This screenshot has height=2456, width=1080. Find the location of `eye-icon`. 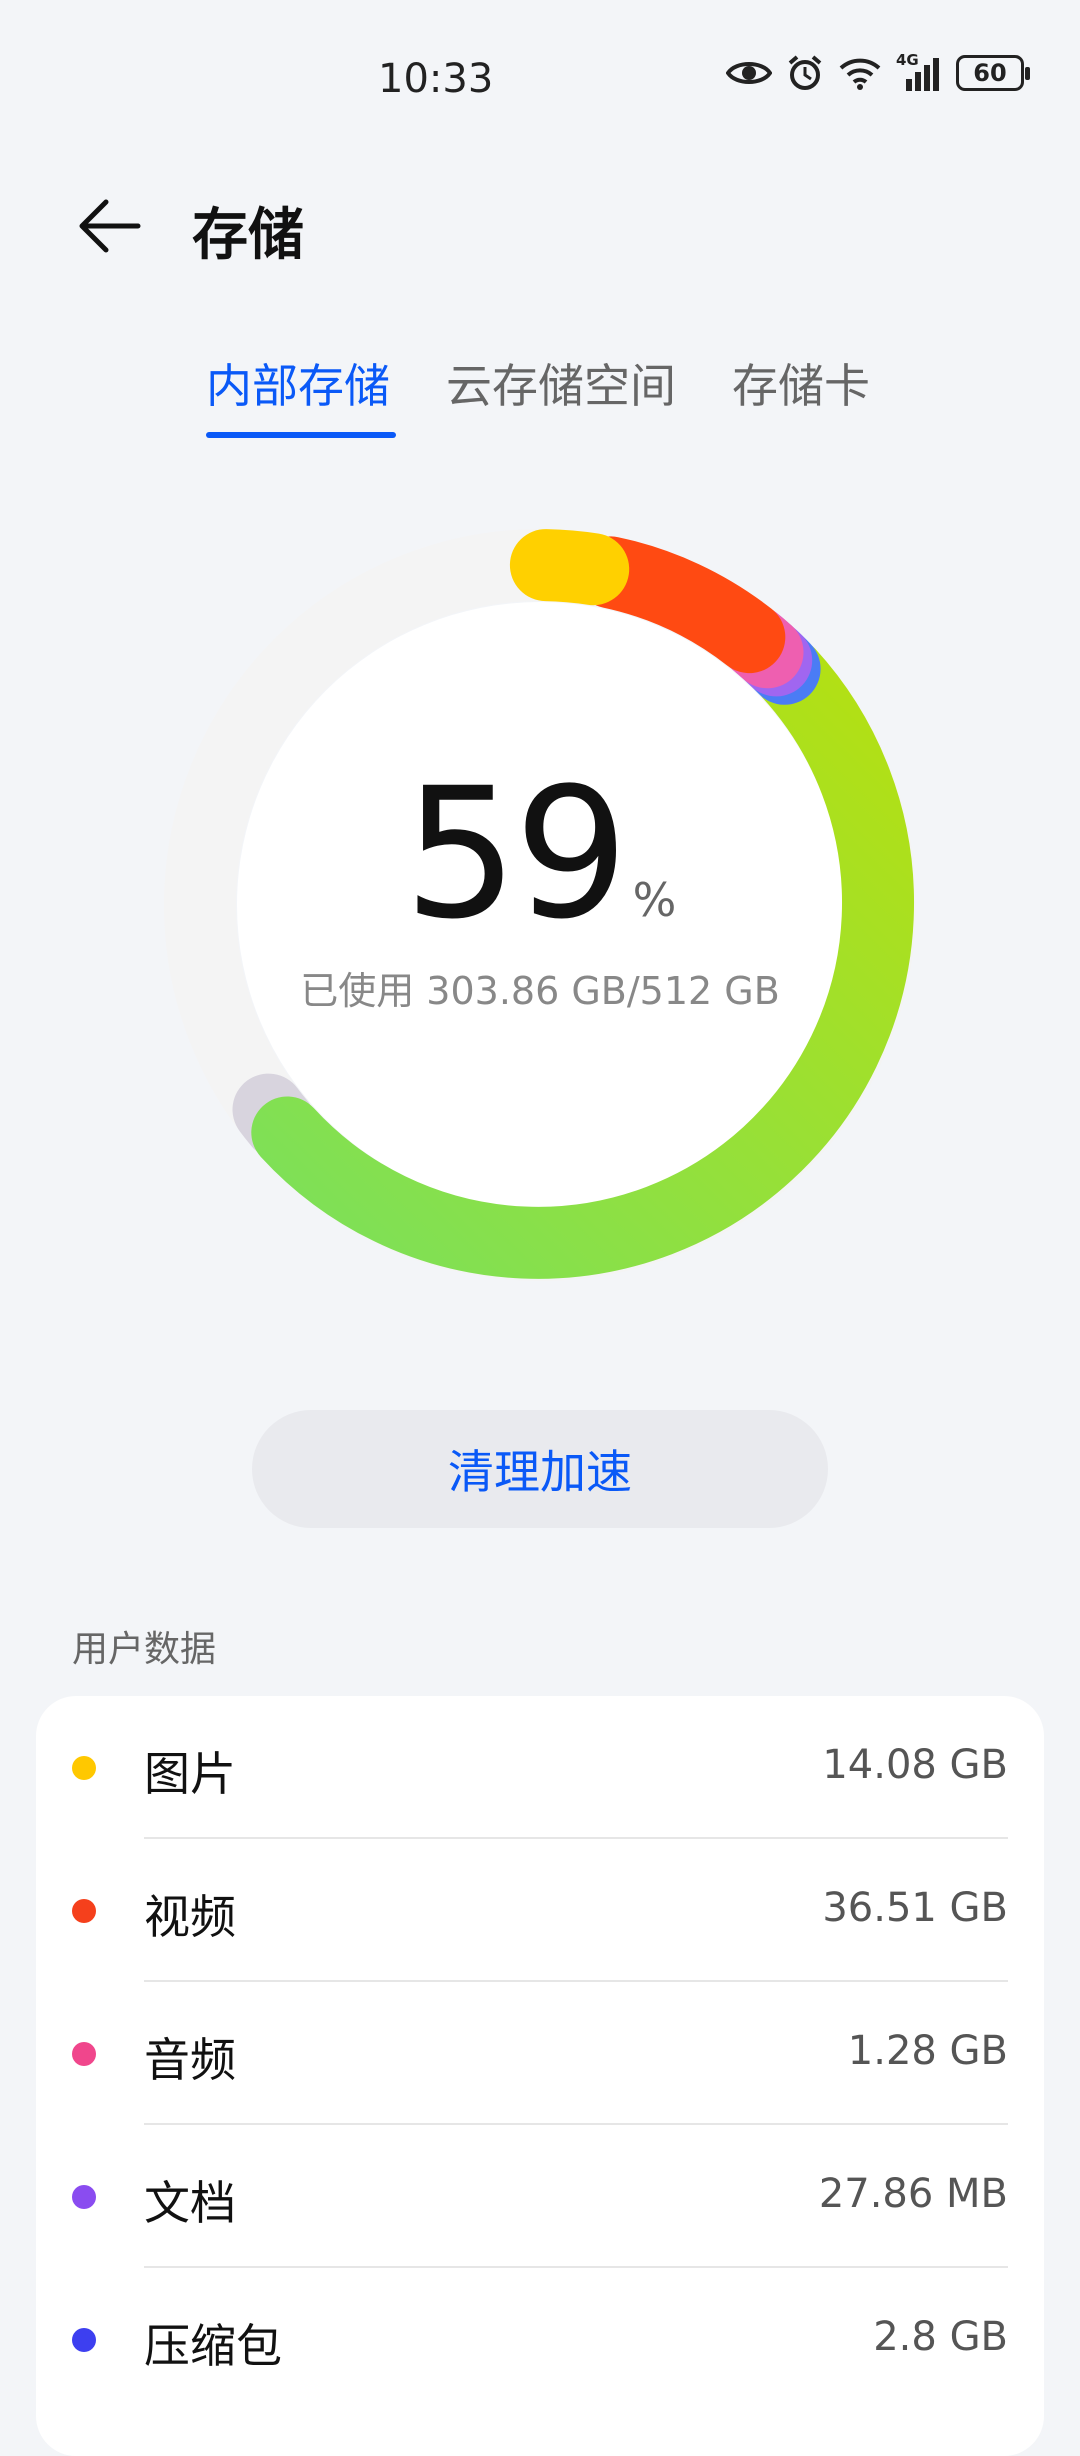

eye-icon is located at coordinates (749, 73).